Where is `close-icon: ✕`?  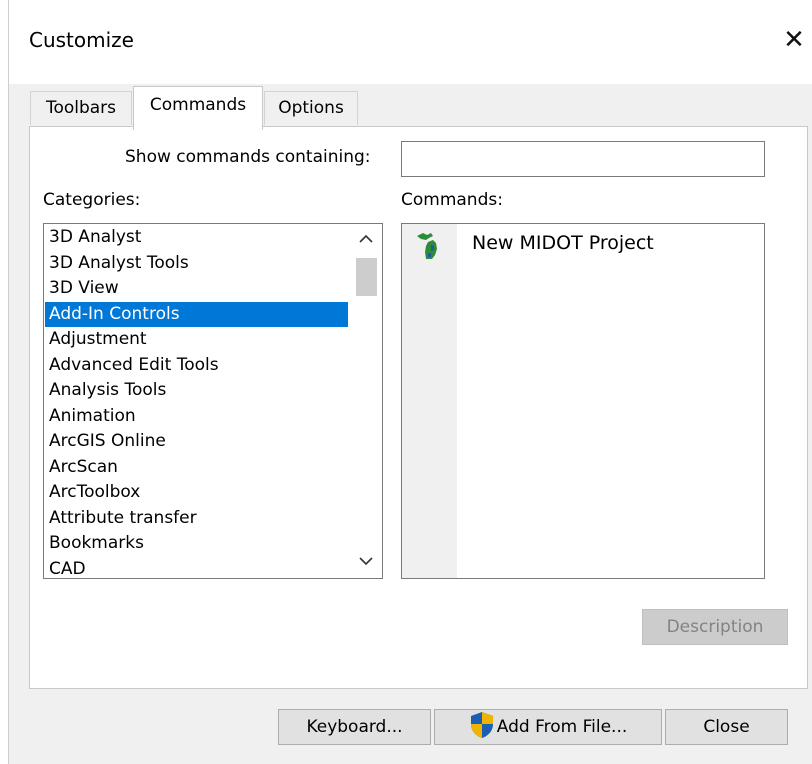
close-icon: ✕ is located at coordinates (794, 40).